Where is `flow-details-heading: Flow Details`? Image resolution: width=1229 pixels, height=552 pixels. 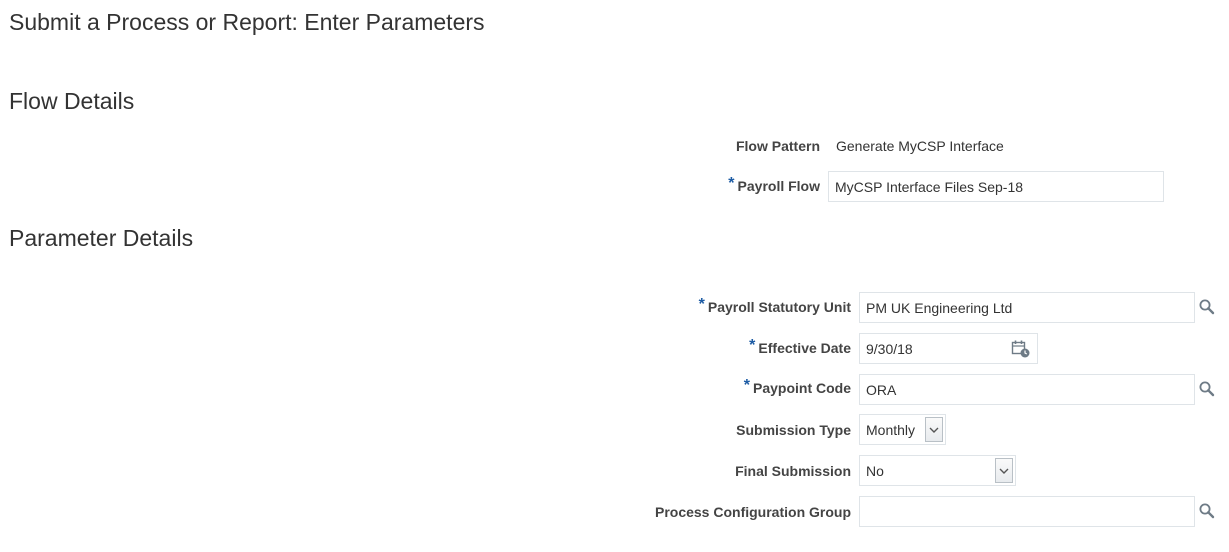
flow-details-heading: Flow Details is located at coordinates (72, 101).